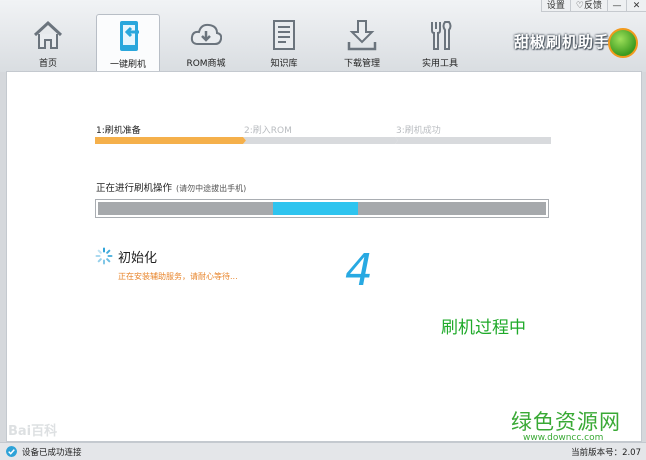  Describe the element at coordinates (127, 65) in the screenshot. I see `tab-one-click-flash-label: 一键刷机` at that location.